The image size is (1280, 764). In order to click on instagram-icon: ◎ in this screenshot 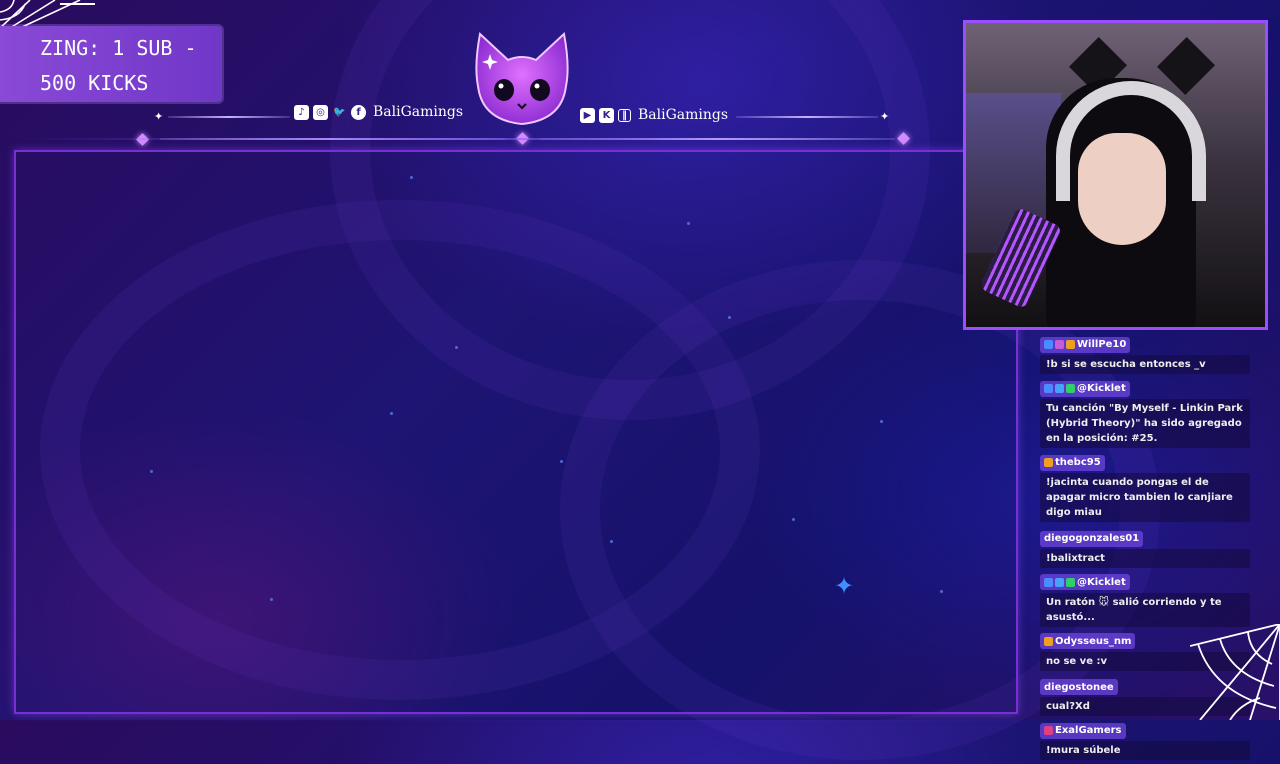, I will do `click(320, 112)`.